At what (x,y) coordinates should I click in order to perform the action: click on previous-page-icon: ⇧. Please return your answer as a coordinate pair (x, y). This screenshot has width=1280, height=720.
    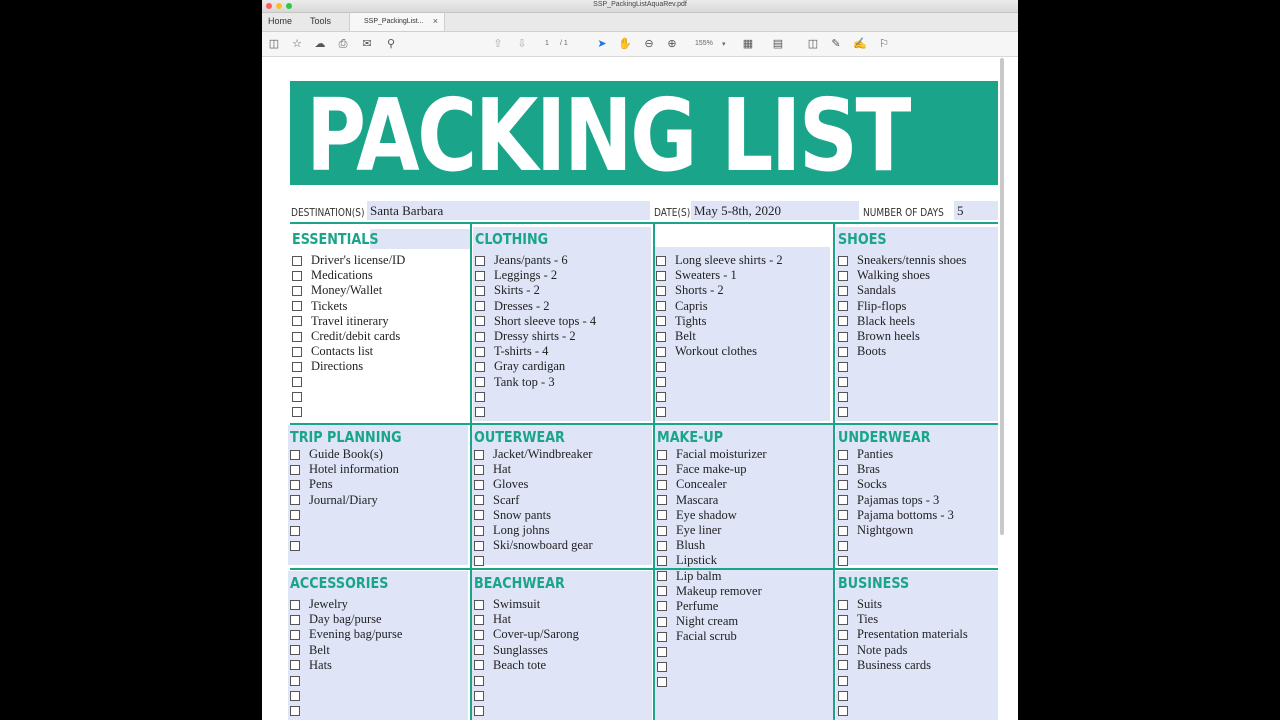
    Looking at the image, I should click on (498, 44).